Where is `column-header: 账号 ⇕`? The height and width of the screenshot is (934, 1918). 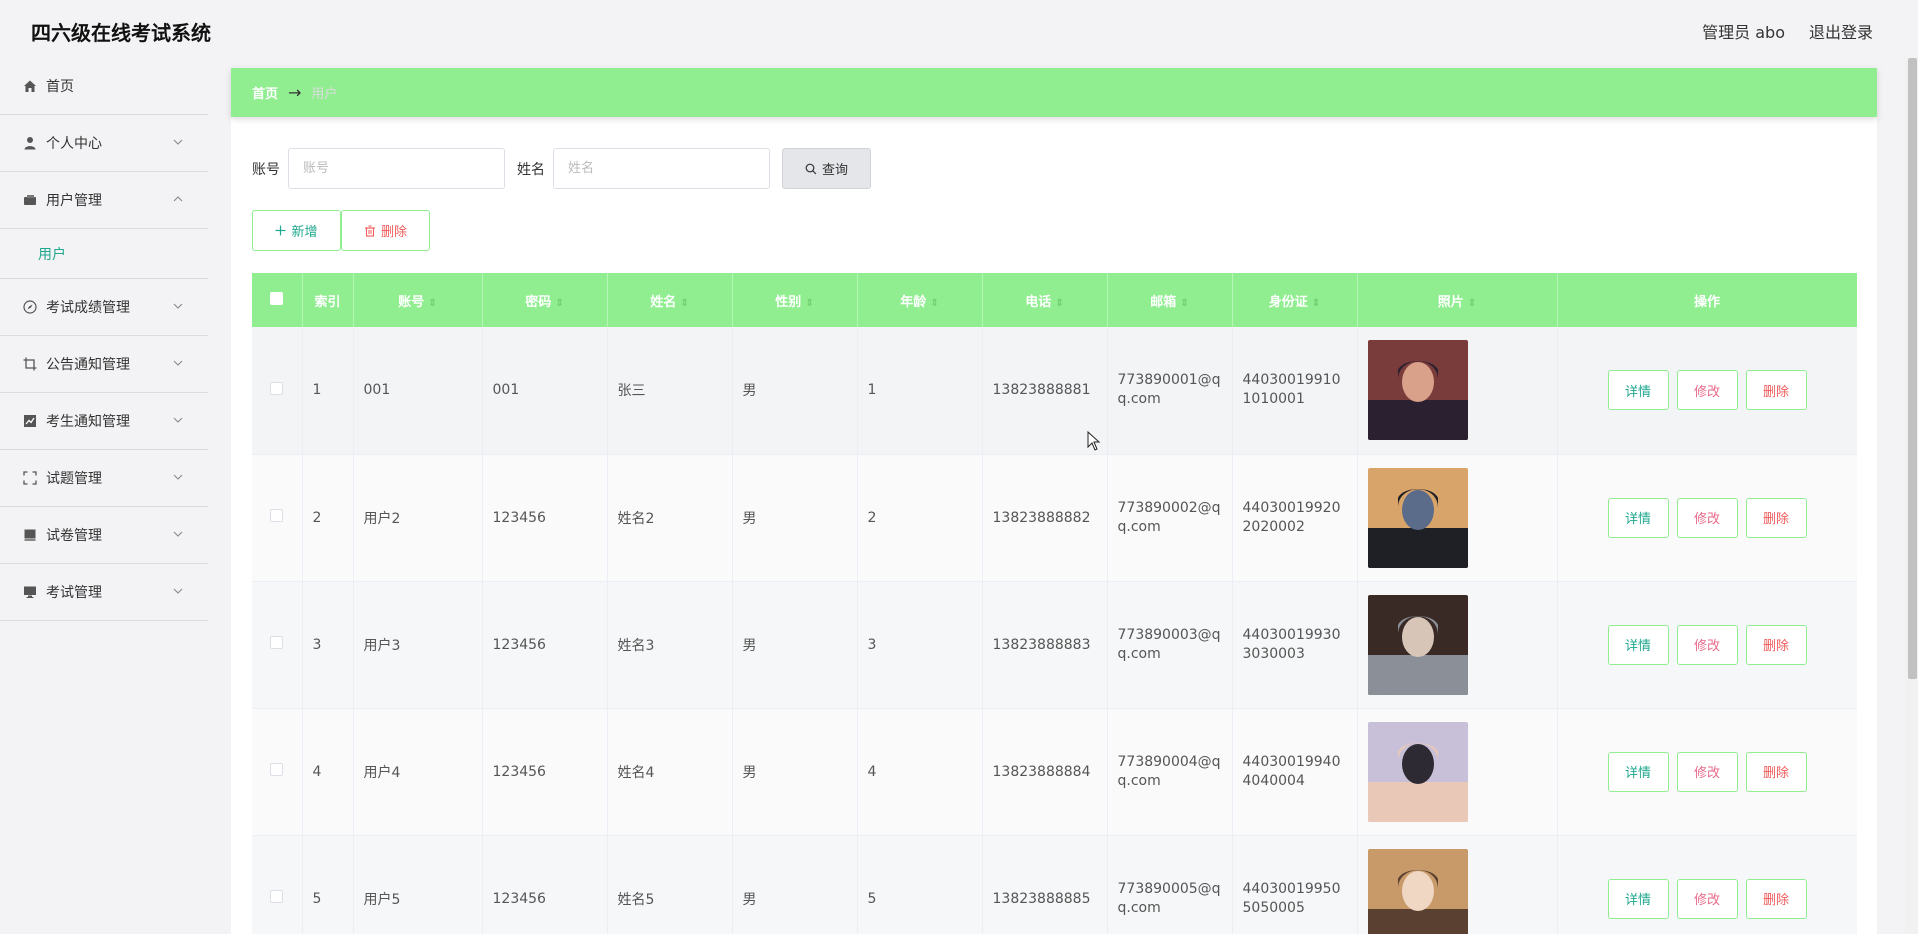 column-header: 账号 ⇕ is located at coordinates (418, 300).